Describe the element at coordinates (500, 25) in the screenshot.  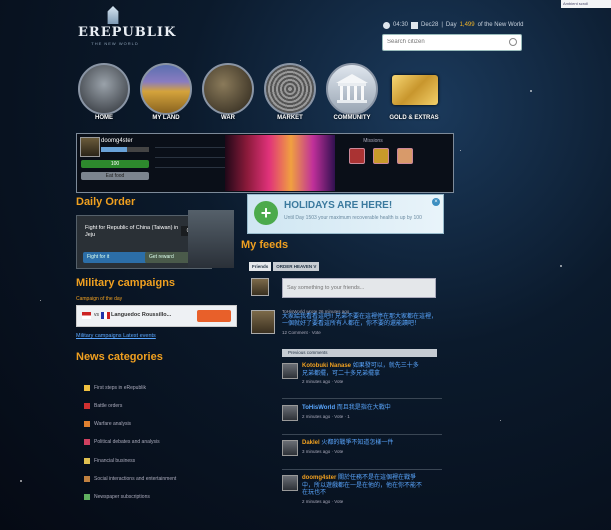
I see `day-suffix: of the New World` at that location.